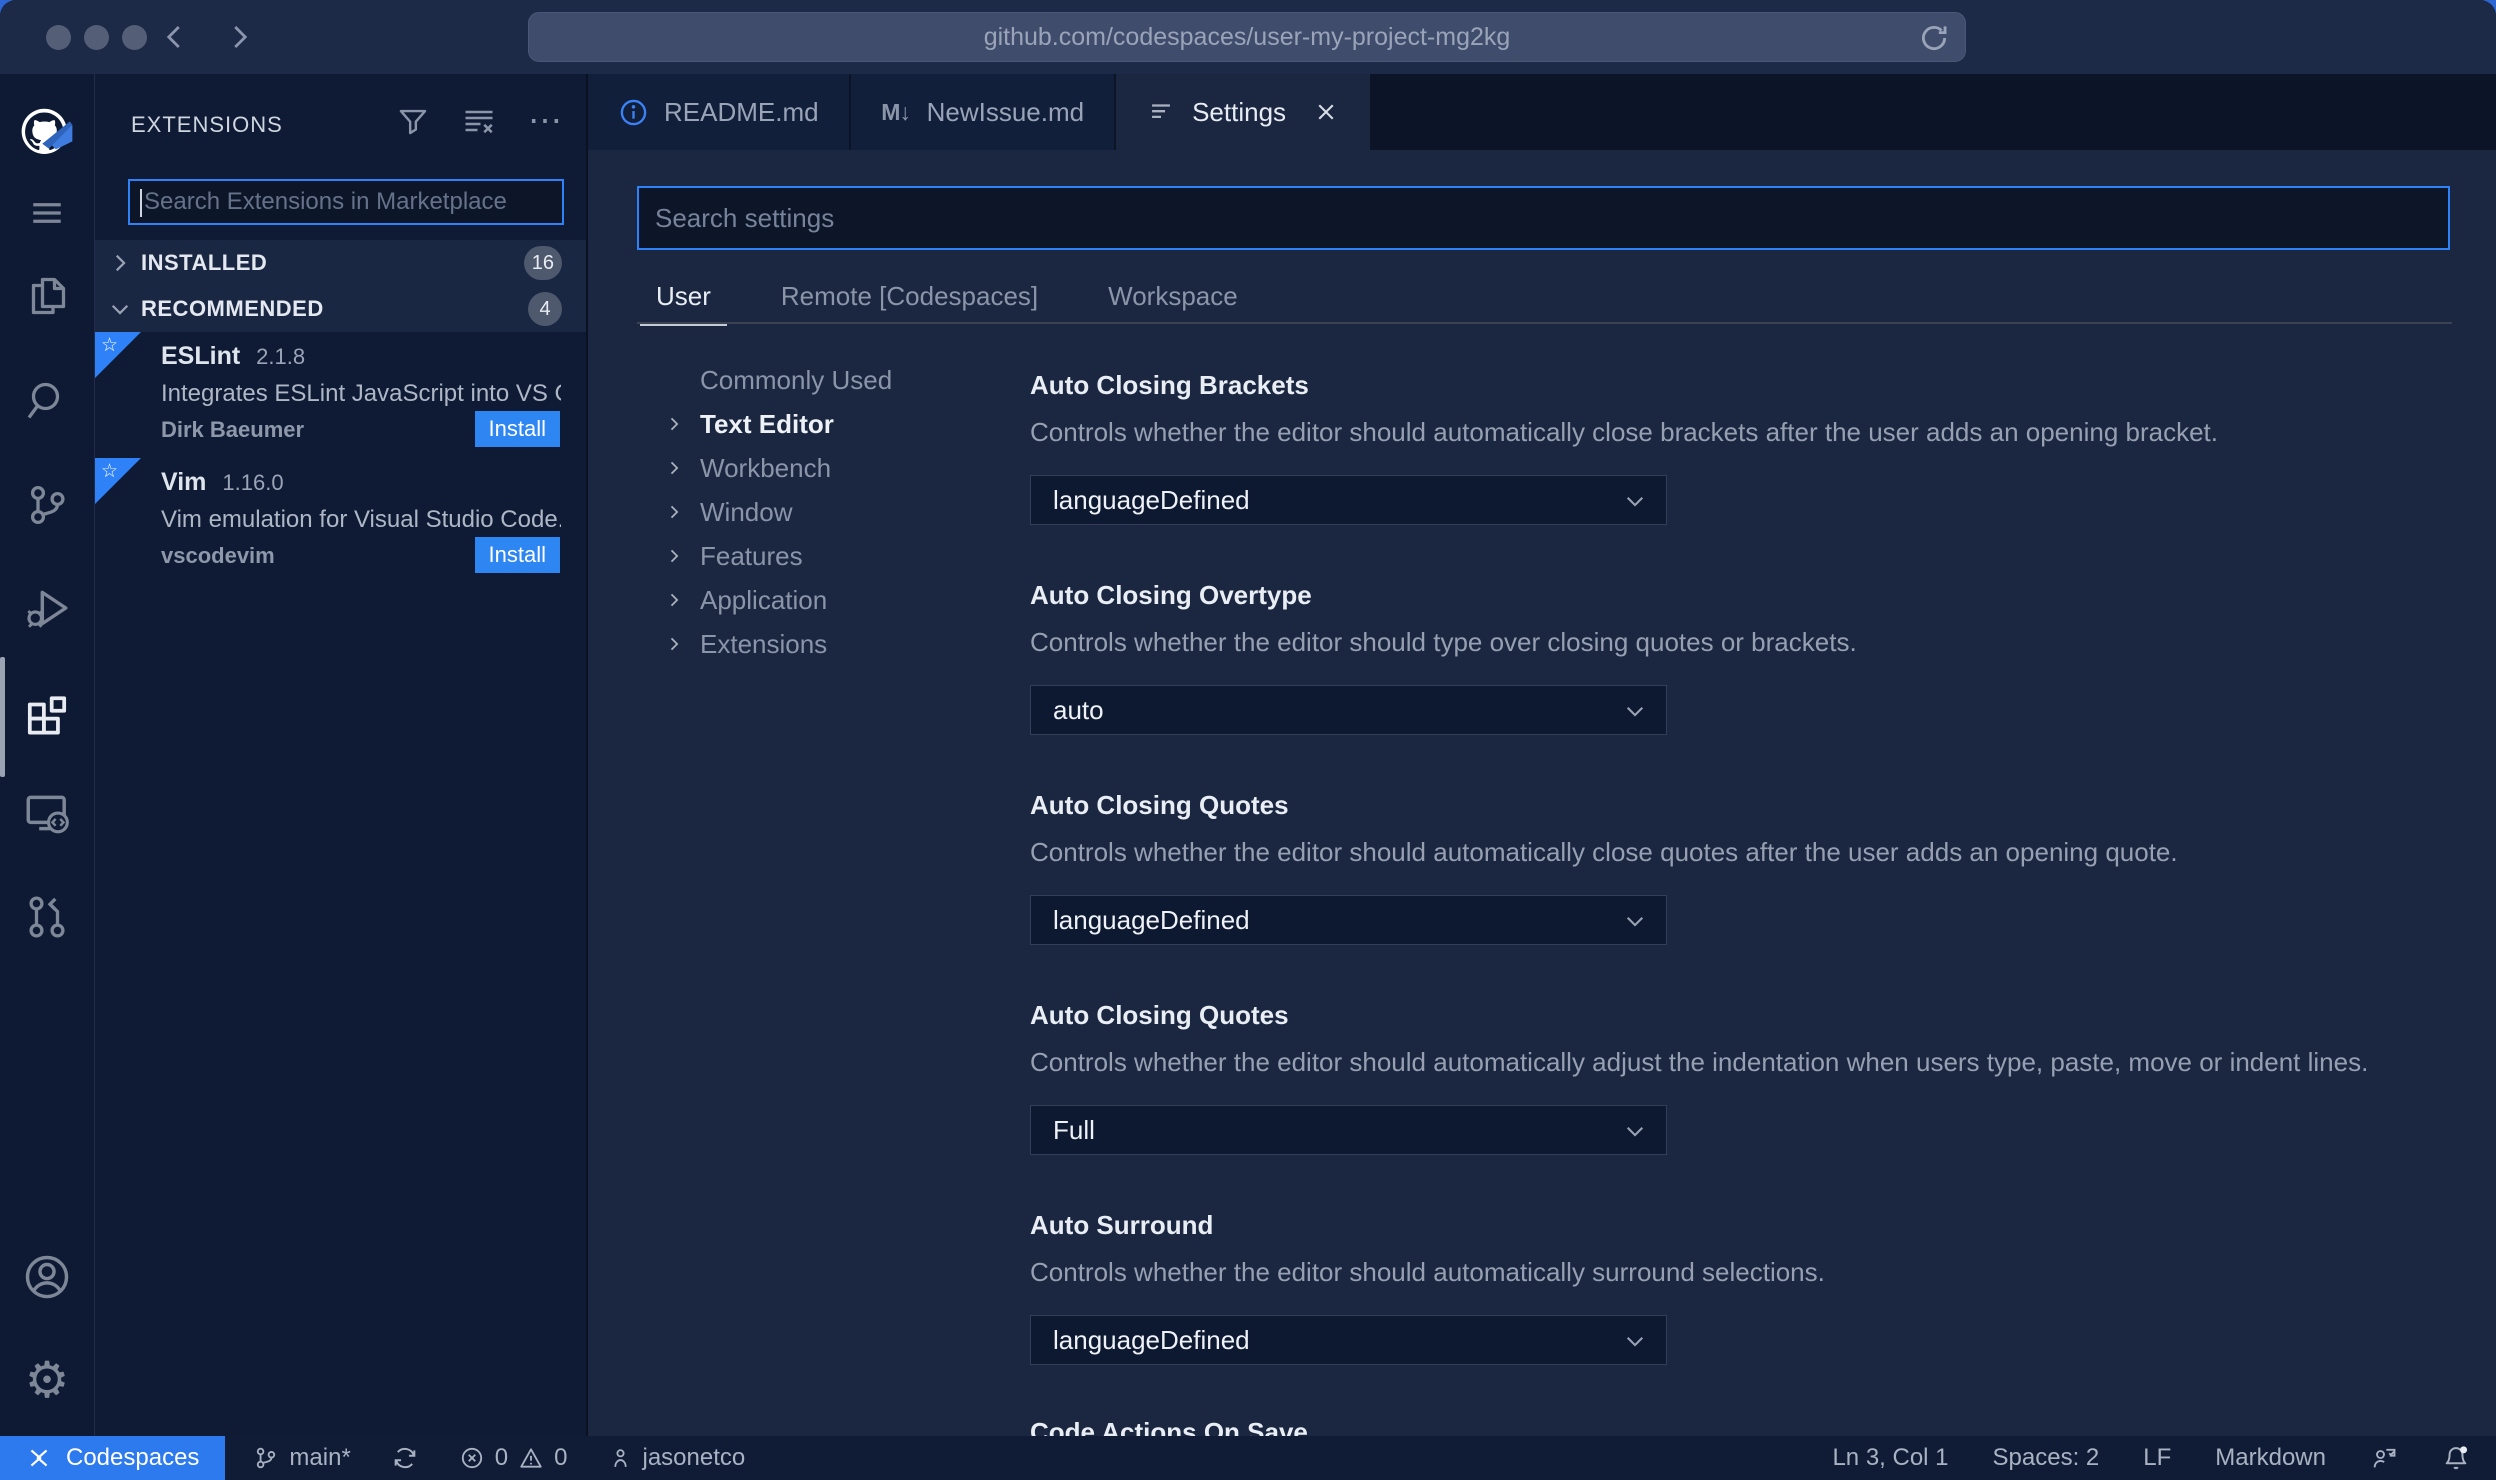 The width and height of the screenshot is (2496, 1480). I want to click on branch-status: main*, so click(302, 1458).